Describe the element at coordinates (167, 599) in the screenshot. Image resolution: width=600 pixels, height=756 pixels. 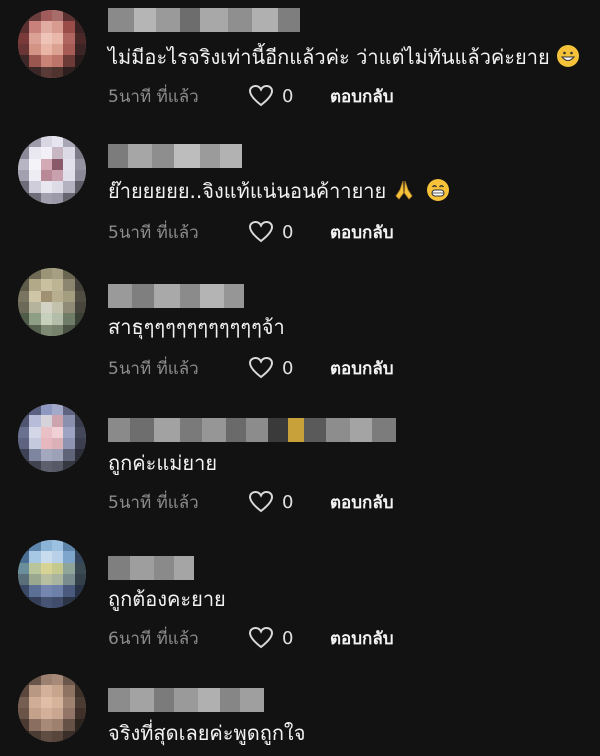
I see `comment-text: ถูกต้องคะยาย` at that location.